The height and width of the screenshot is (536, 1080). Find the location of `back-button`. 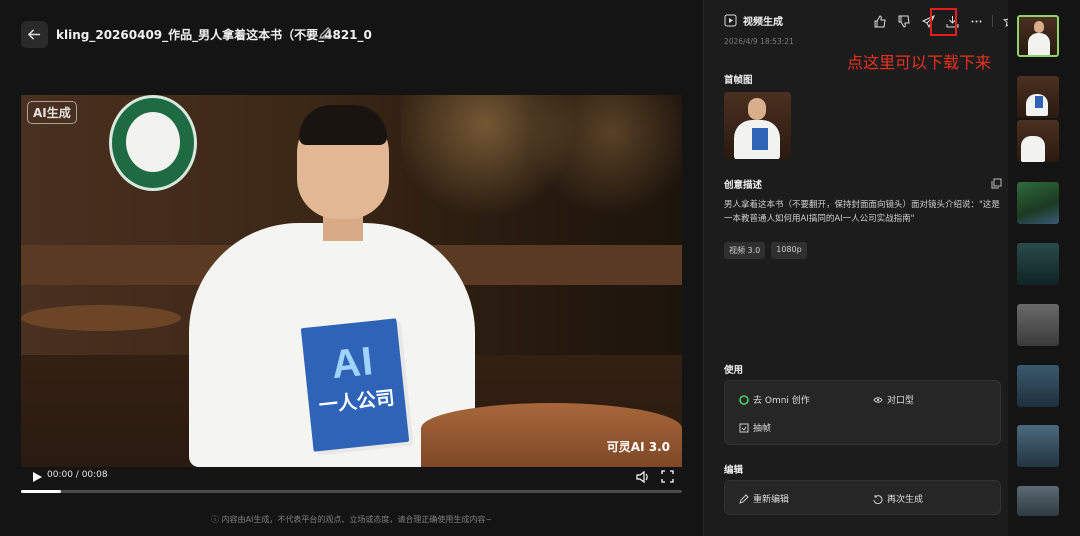

back-button is located at coordinates (34, 34).